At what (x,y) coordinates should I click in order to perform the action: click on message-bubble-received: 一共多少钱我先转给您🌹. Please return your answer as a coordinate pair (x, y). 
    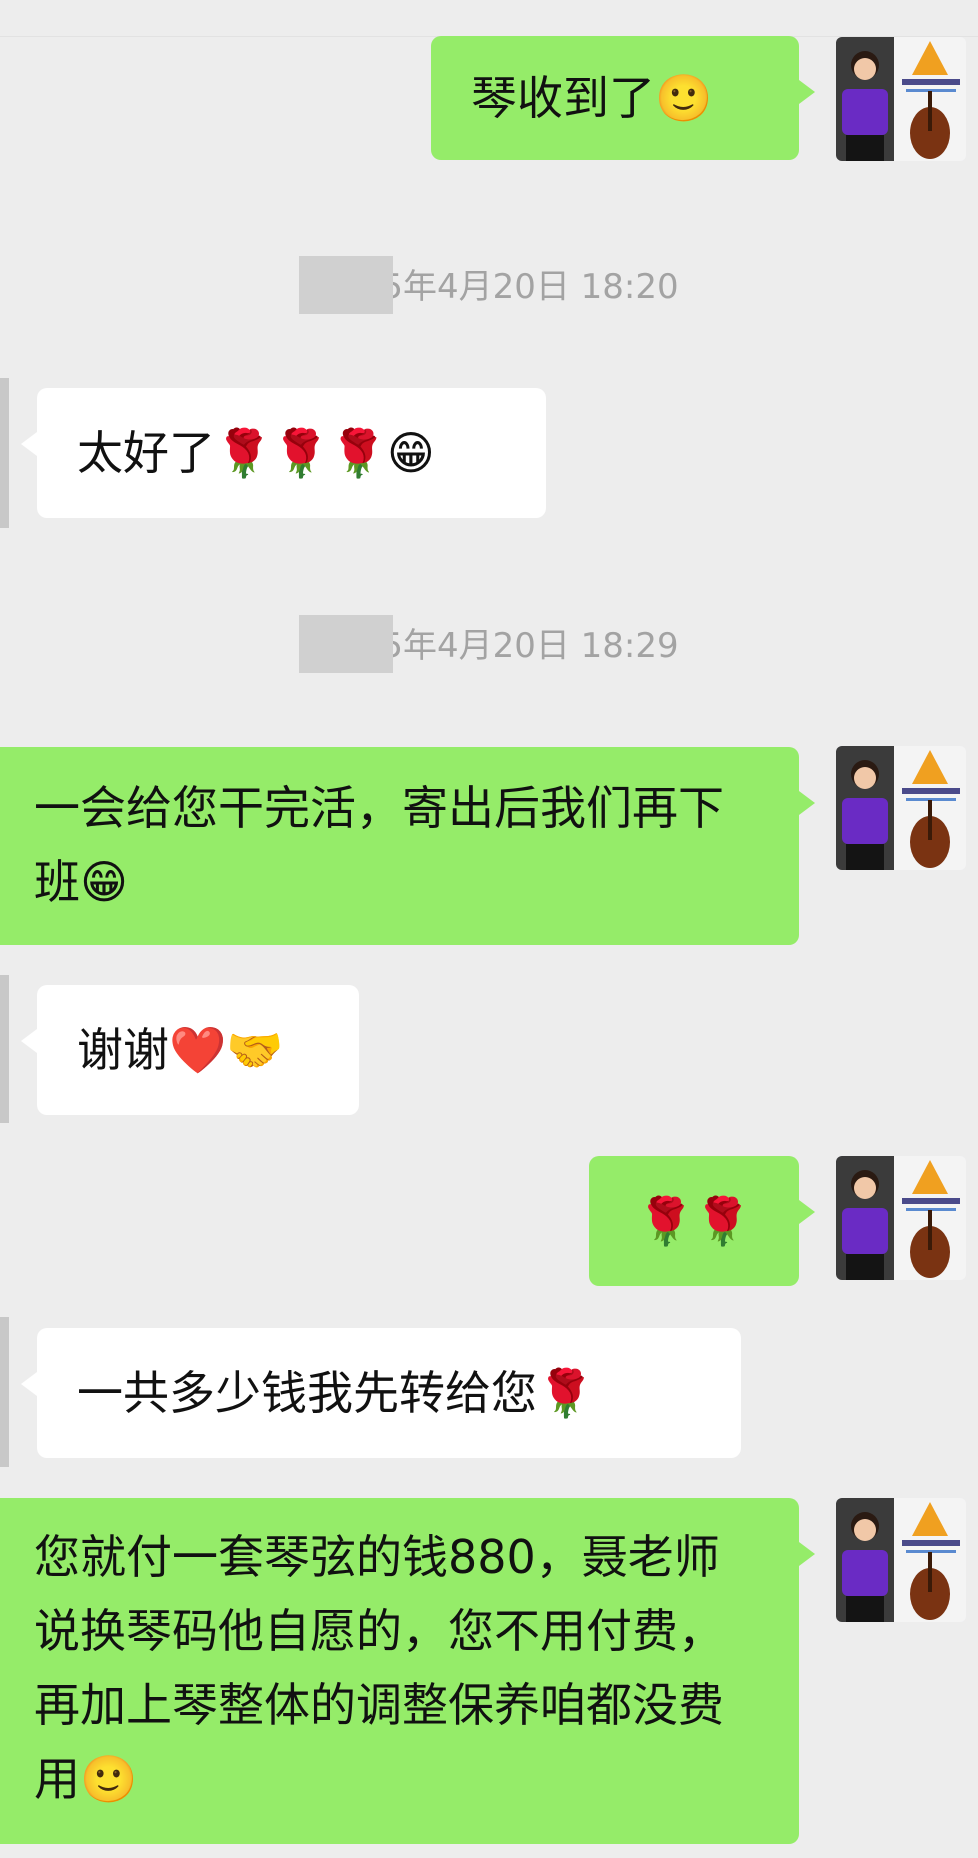
    Looking at the image, I should click on (381, 1393).